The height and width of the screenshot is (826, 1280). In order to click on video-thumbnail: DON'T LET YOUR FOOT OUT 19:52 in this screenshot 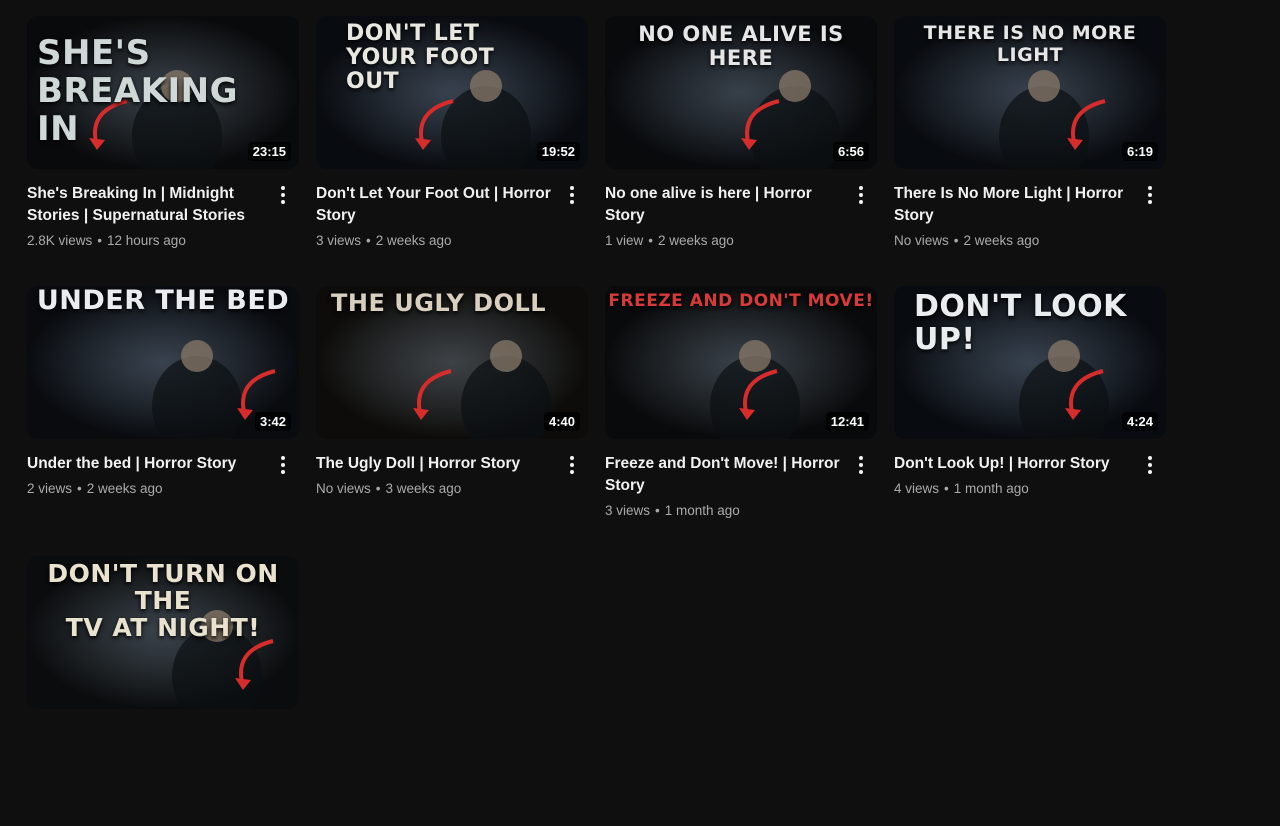, I will do `click(452, 92)`.